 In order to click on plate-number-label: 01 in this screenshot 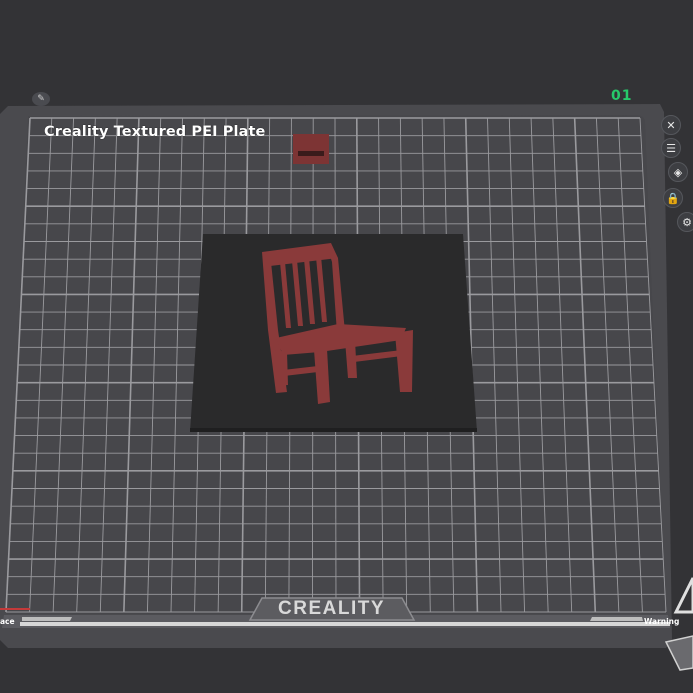, I will do `click(622, 96)`.